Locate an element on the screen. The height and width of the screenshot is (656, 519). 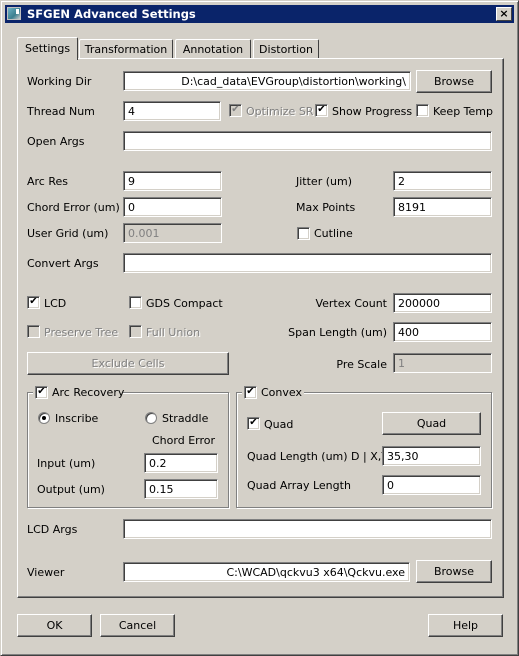
full-union-checkbox is located at coordinates (135, 331).